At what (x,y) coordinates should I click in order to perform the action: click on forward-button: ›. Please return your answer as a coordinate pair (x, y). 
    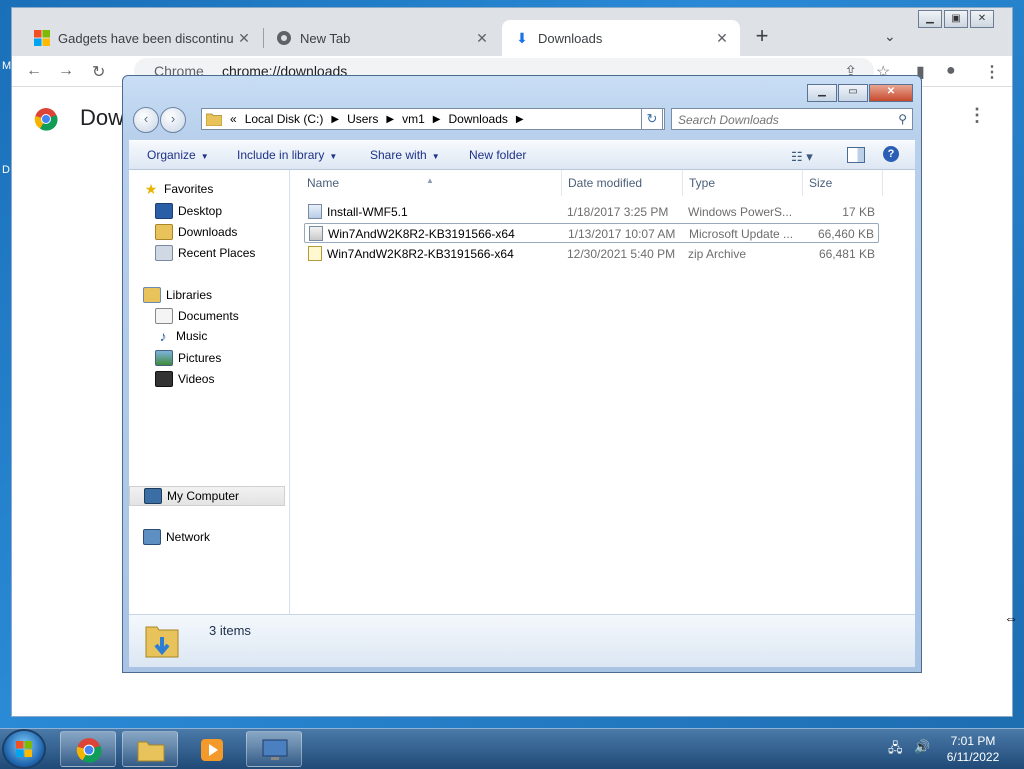
    Looking at the image, I should click on (173, 120).